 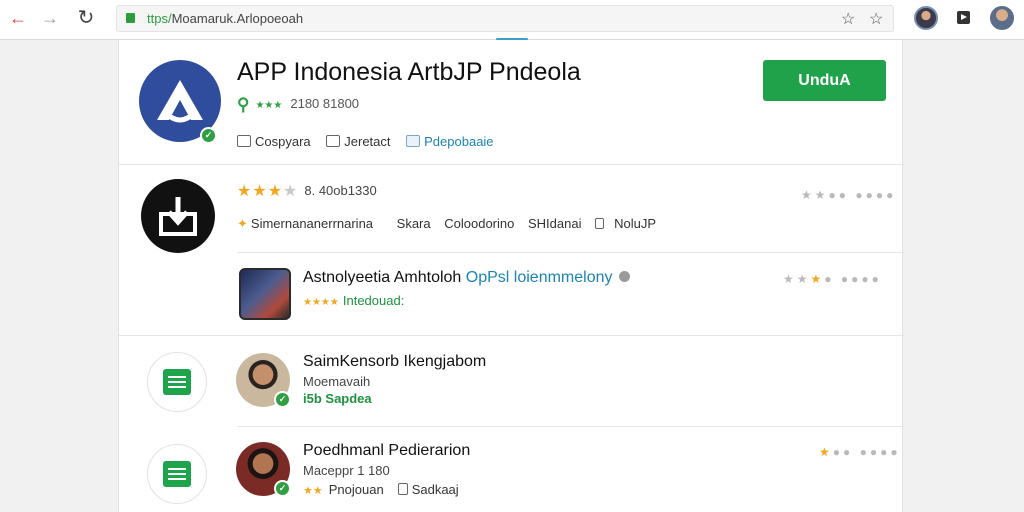 I want to click on search-icon: ⚲, so click(x=243, y=104).